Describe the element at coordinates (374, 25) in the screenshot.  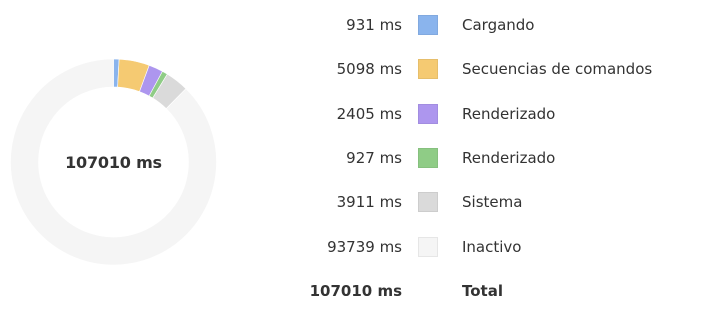
I see `legend-value: 931 ms` at that location.